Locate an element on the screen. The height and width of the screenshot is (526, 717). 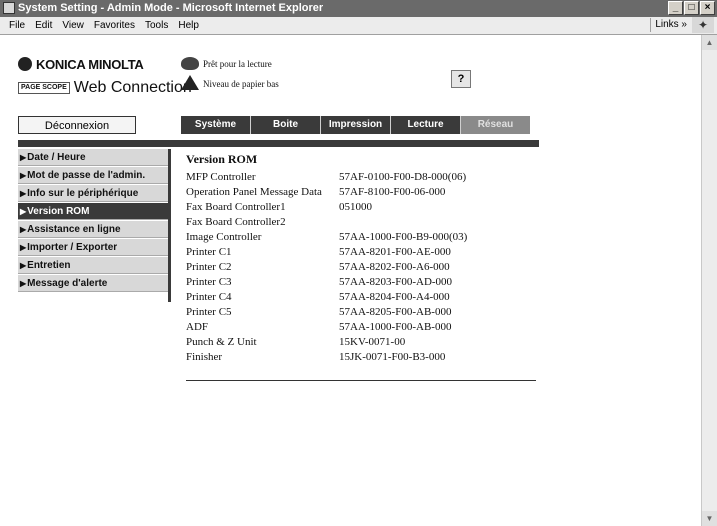
rom-label: Punch & Z Unit is located at coordinates (221, 342).